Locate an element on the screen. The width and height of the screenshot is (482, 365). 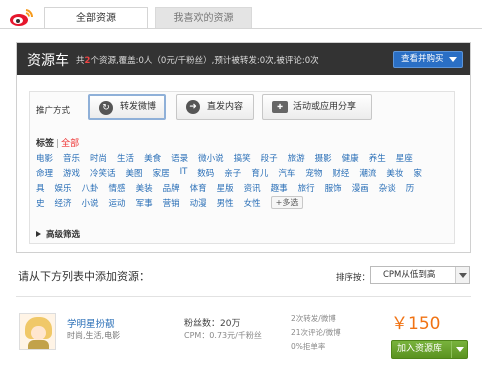
tag-item: 美食 is located at coordinates (152, 158).